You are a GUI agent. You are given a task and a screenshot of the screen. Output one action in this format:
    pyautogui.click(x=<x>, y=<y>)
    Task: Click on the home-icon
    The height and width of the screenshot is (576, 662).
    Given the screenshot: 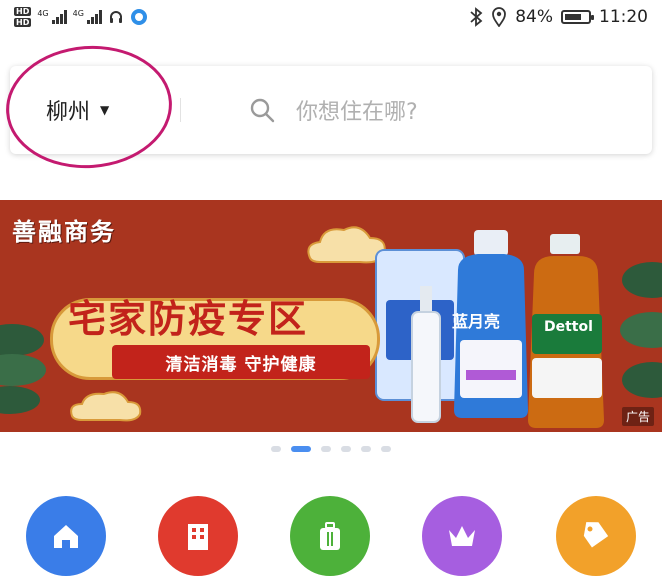 What is the action you would take?
    pyautogui.click(x=66, y=536)
    